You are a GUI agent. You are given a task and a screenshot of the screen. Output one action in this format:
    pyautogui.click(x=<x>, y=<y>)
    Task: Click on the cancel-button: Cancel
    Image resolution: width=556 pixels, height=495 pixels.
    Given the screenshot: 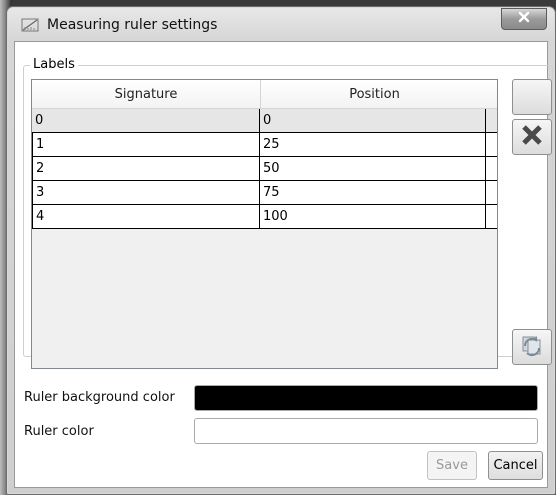 What is the action you would take?
    pyautogui.click(x=515, y=465)
    